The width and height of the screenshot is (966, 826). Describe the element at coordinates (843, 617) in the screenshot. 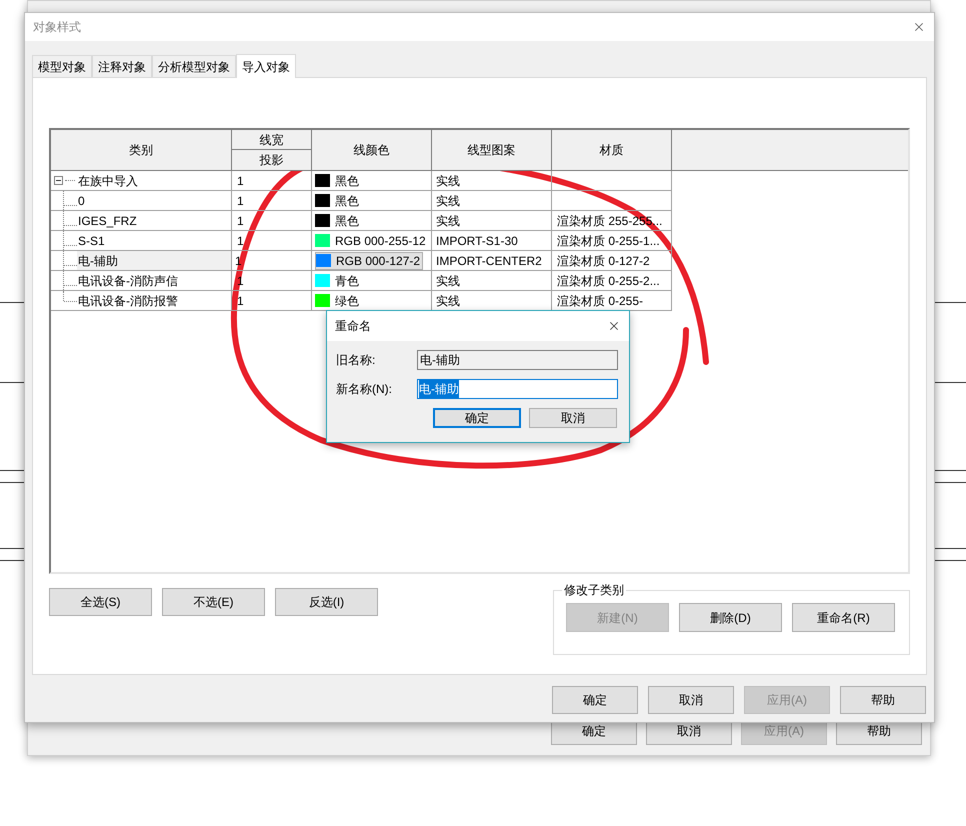

I see `dialog-button: 重命名(R)` at that location.